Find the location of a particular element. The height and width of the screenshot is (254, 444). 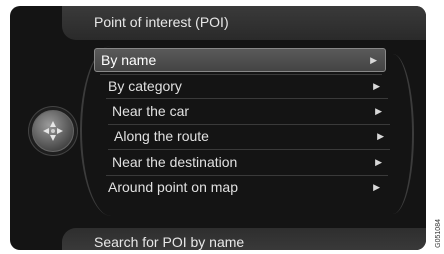

help-text: Search for POI by name is located at coordinates (169, 242).